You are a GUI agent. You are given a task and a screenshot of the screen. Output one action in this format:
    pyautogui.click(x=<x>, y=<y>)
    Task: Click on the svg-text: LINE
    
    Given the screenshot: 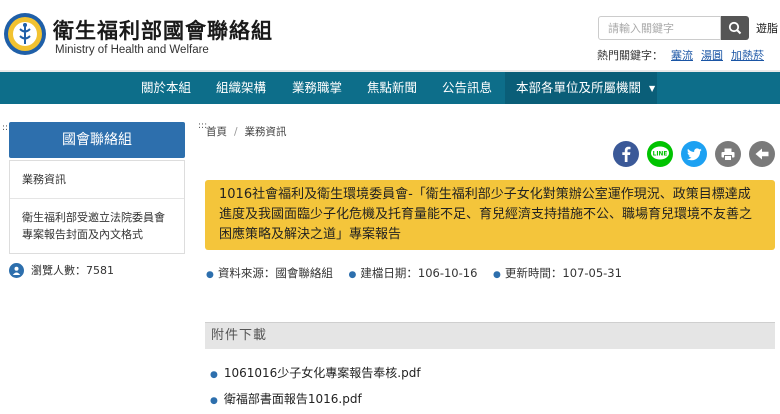 What is the action you would take?
    pyautogui.click(x=660, y=154)
    